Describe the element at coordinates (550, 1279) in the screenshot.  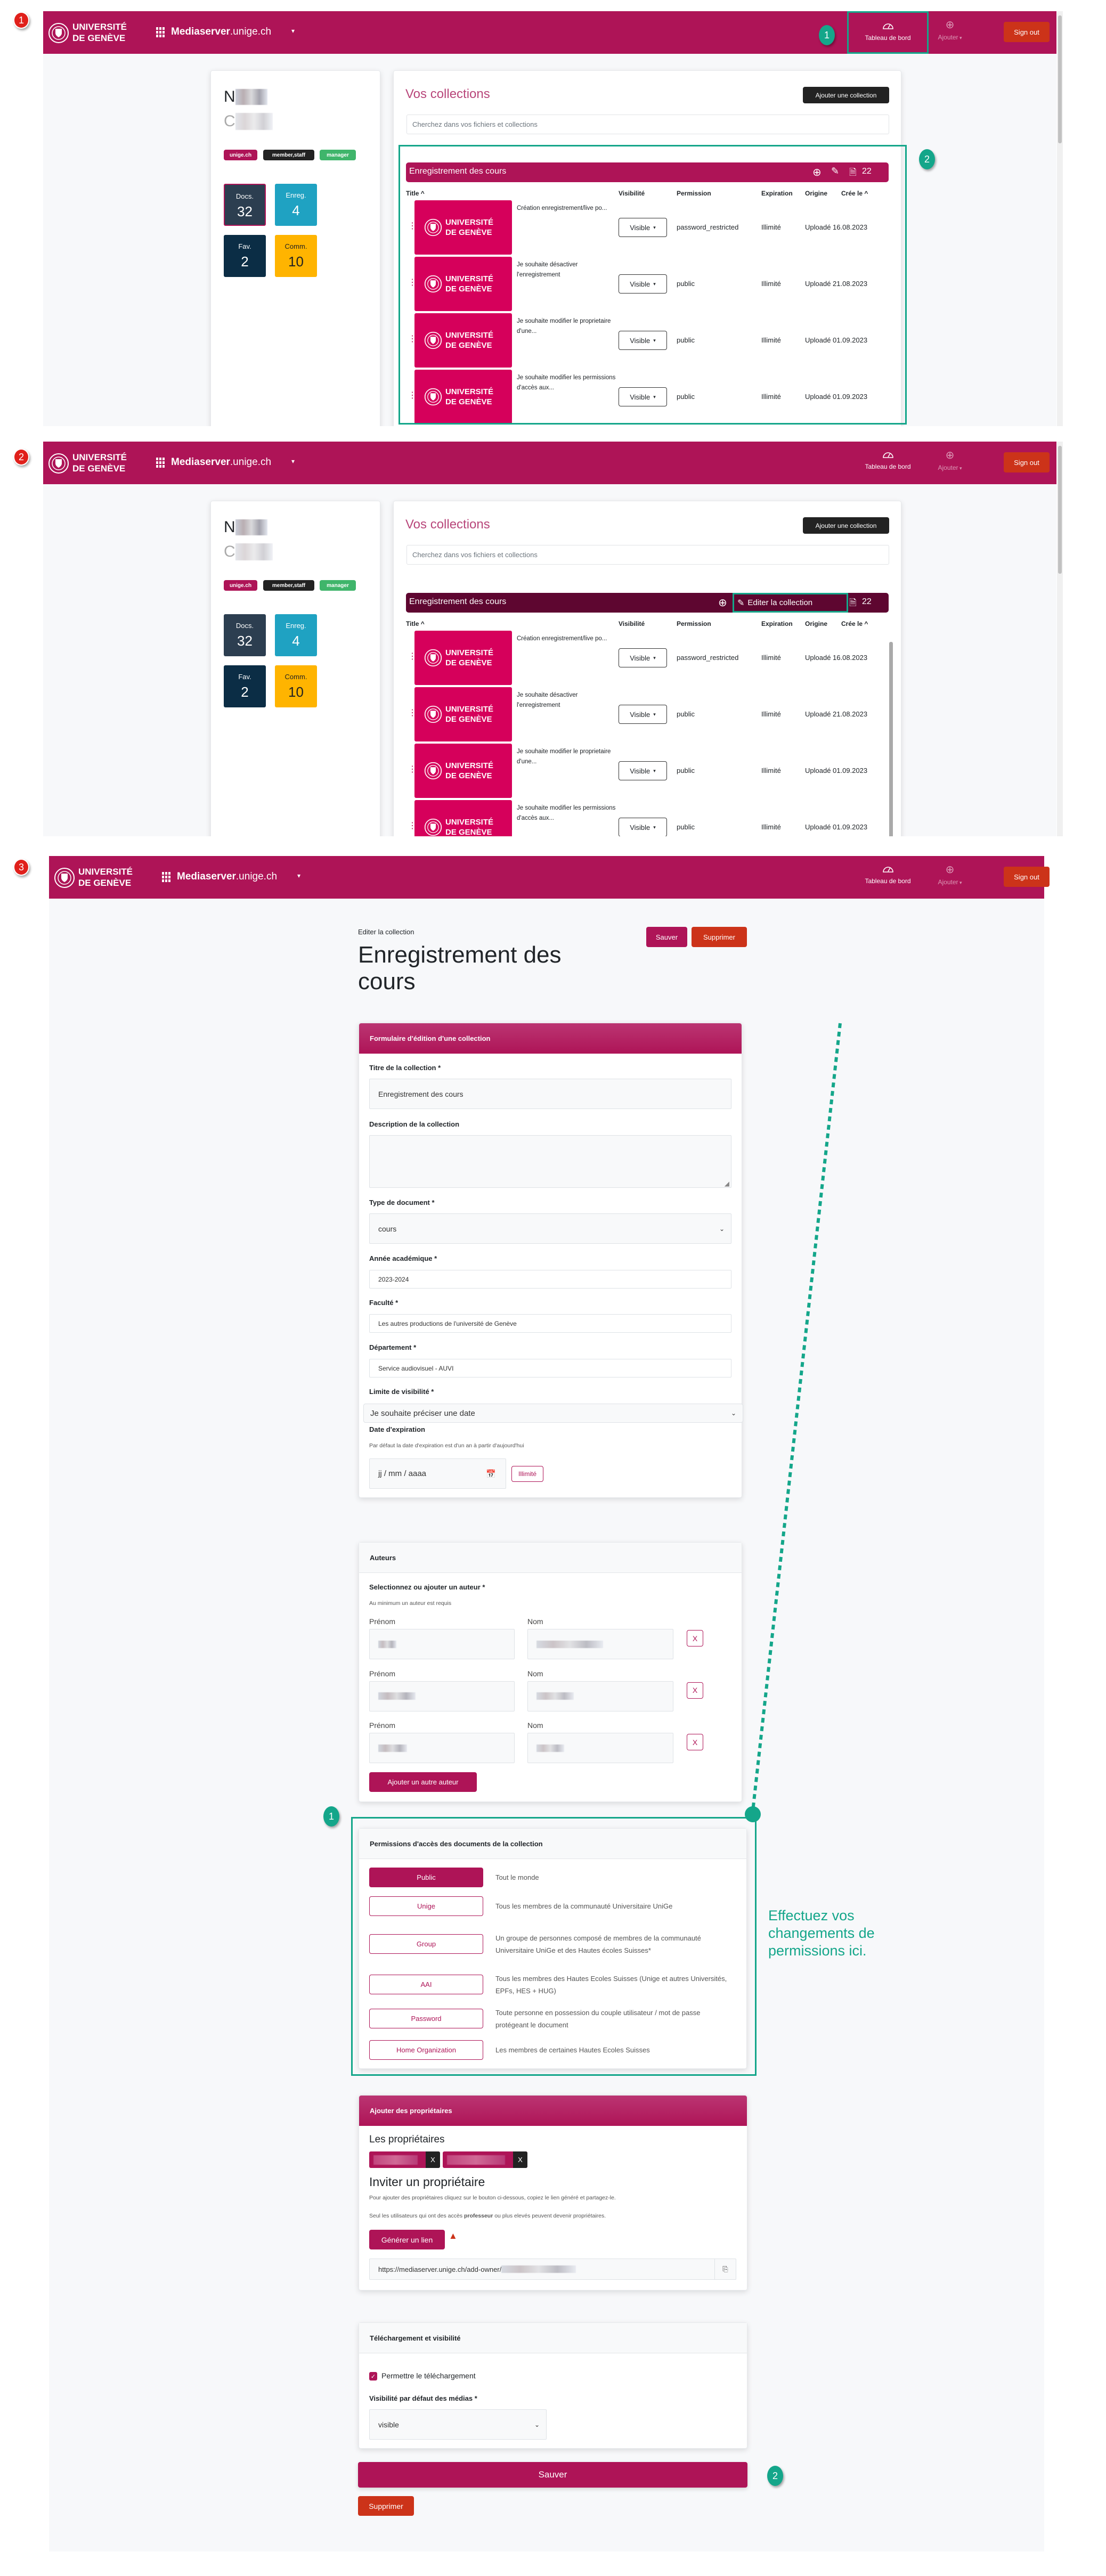
I see `academic-year-input: 2023-2024` at that location.